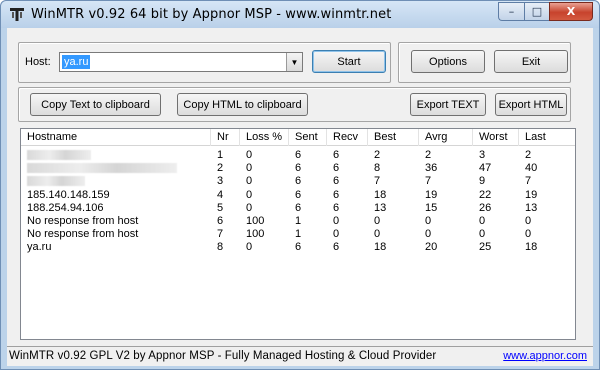 This screenshot has height=370, width=600. What do you see at coordinates (531, 61) in the screenshot?
I see `exit-button: Exit` at bounding box center [531, 61].